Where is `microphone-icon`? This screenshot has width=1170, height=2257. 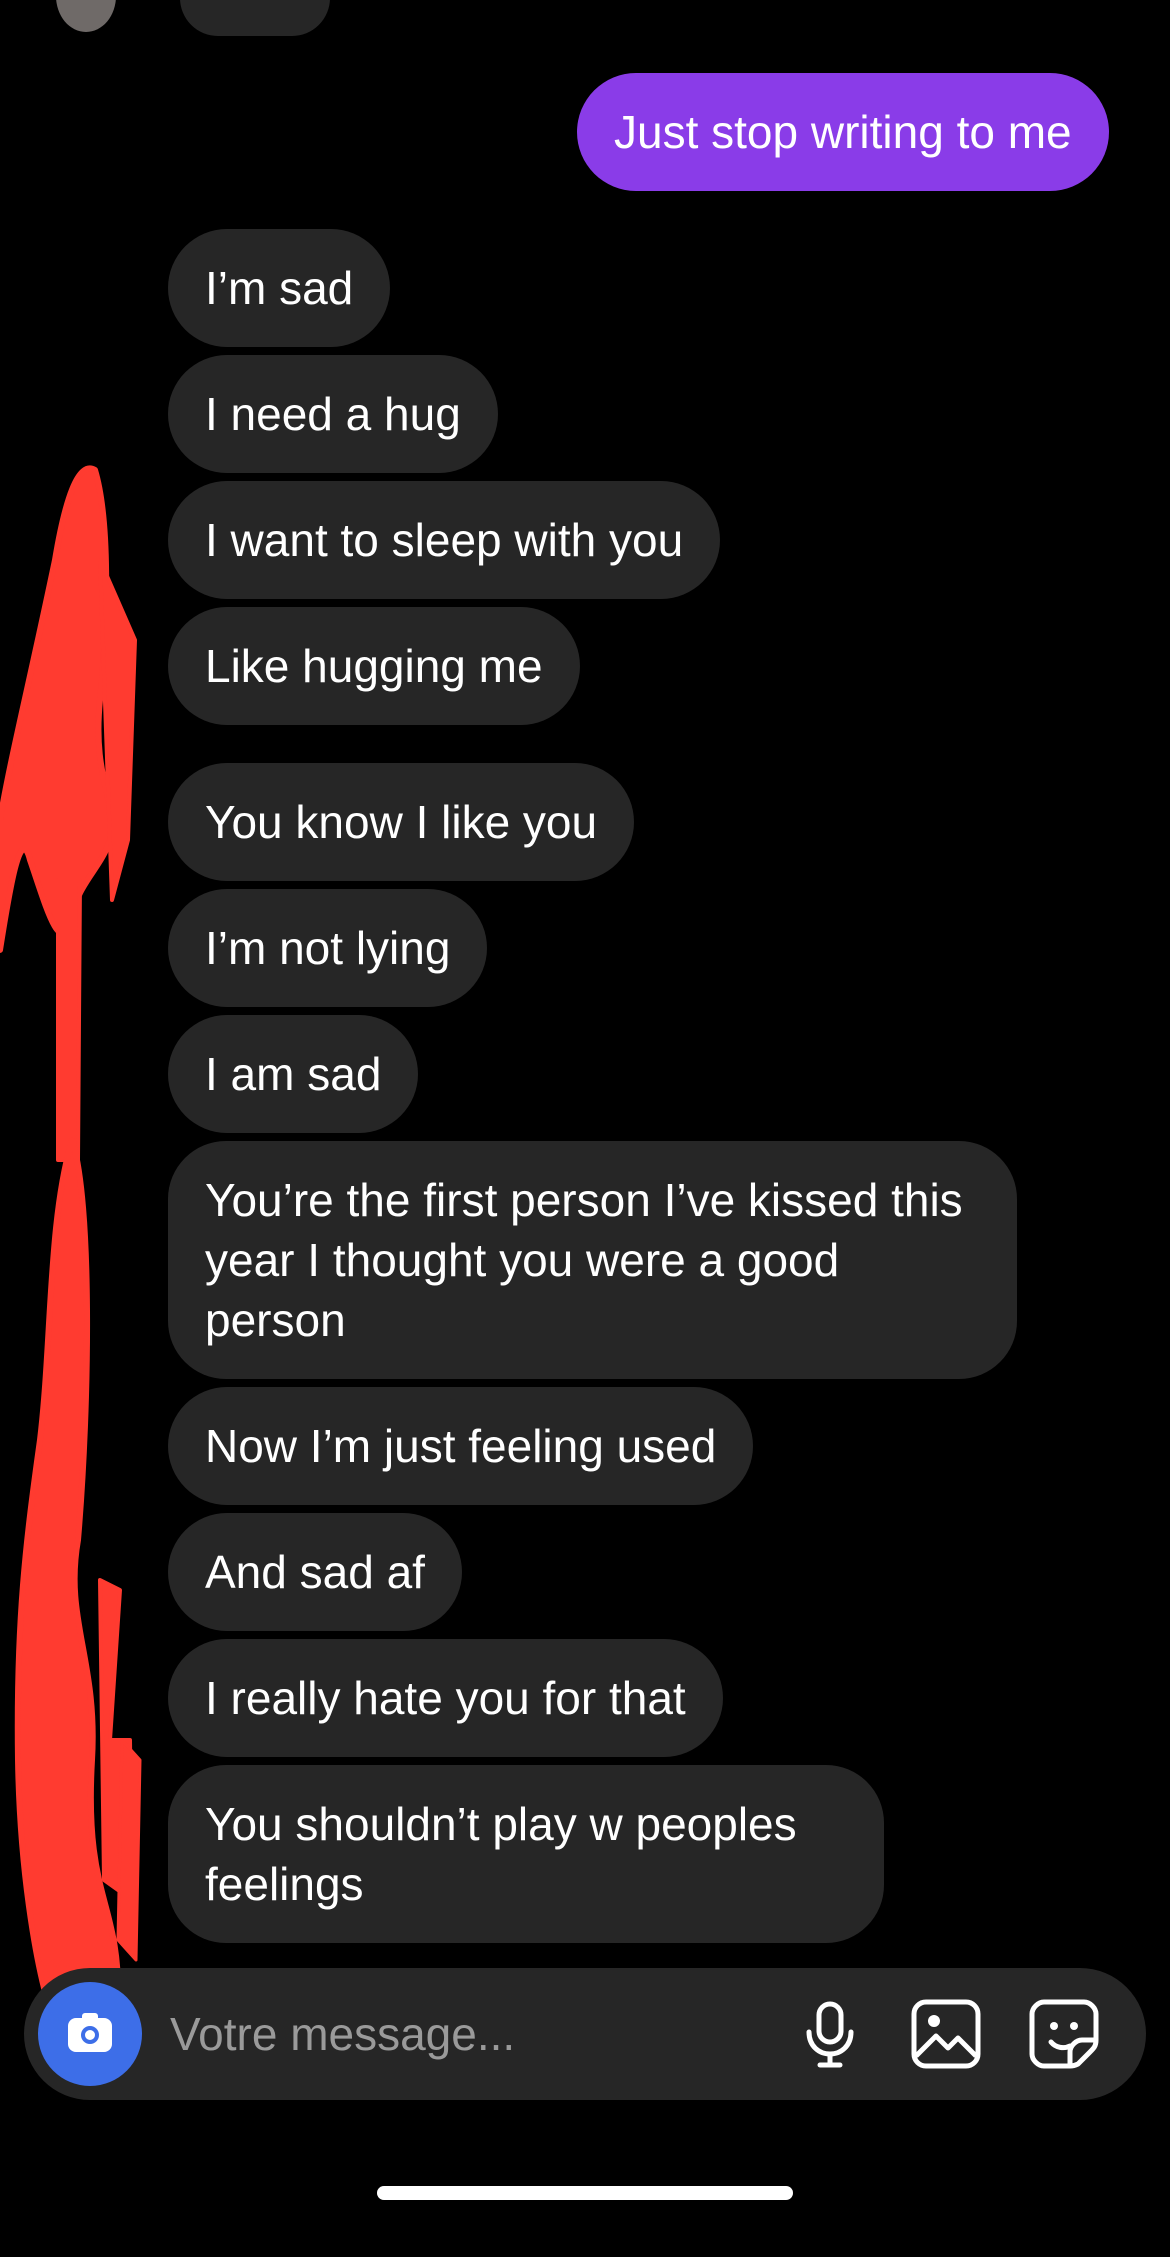 microphone-icon is located at coordinates (830, 2034).